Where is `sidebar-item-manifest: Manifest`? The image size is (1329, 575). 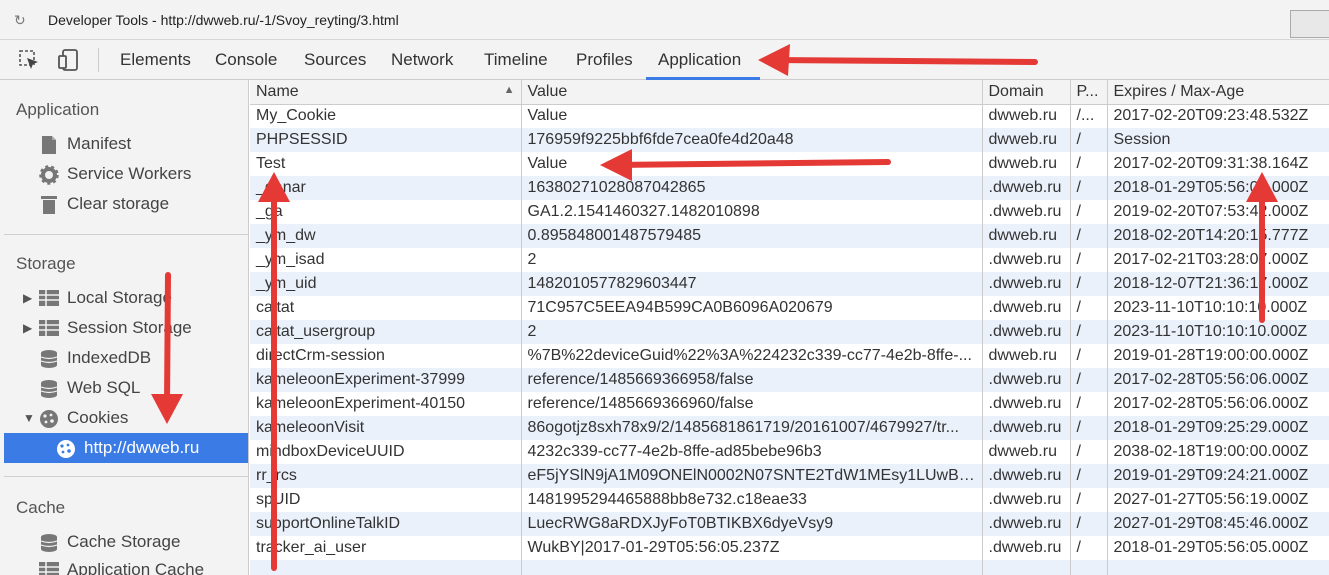
sidebar-item-manifest: Manifest is located at coordinates (124, 144).